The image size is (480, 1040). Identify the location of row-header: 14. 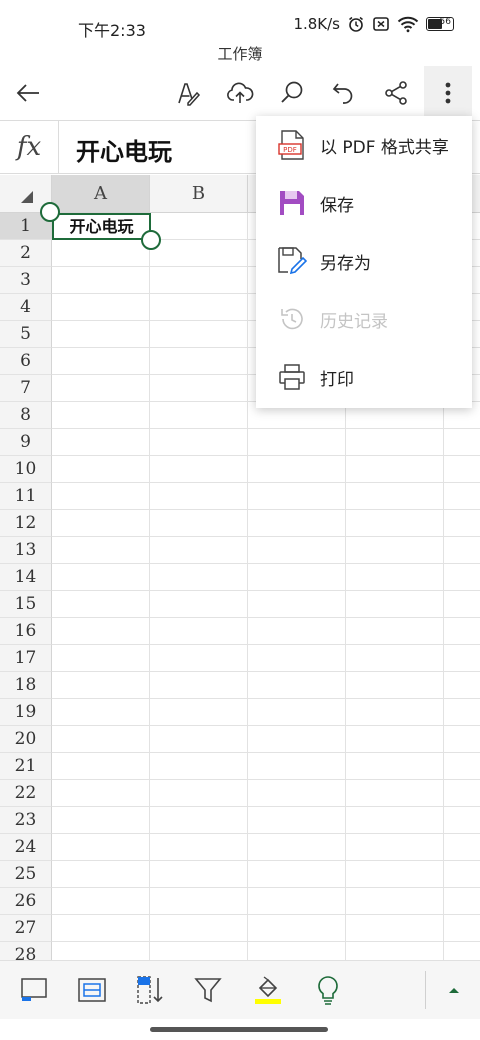
(26, 577).